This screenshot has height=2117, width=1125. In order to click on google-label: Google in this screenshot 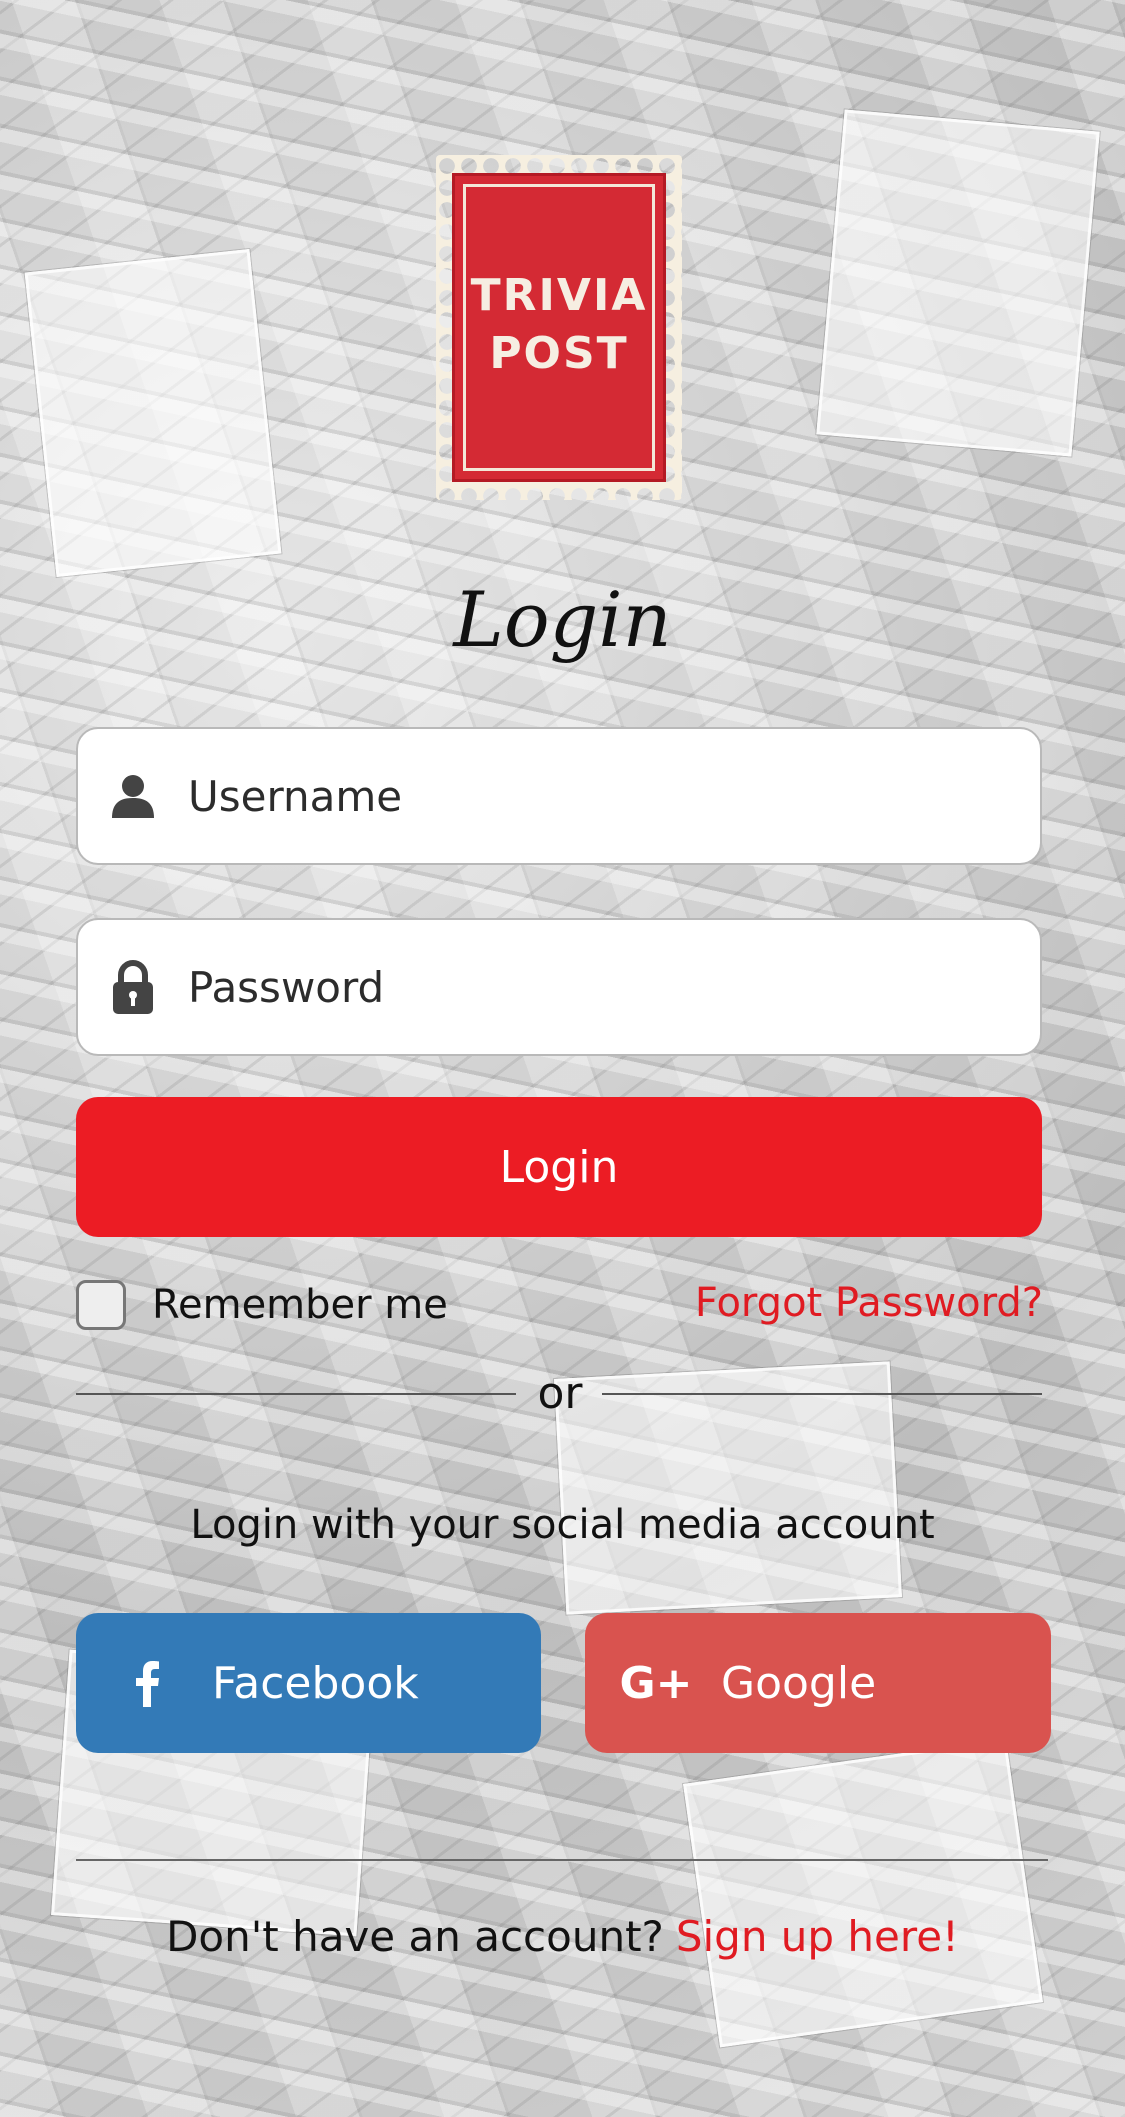, I will do `click(799, 1683)`.